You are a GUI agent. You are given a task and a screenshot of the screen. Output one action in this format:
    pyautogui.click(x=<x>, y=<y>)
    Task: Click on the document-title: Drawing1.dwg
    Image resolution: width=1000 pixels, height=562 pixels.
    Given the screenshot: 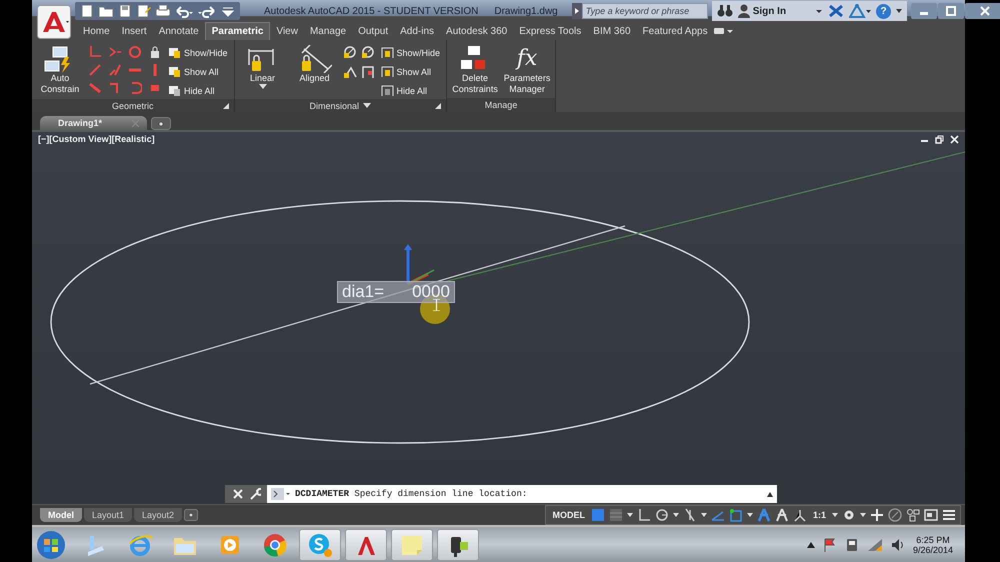 What is the action you would take?
    pyautogui.click(x=526, y=11)
    